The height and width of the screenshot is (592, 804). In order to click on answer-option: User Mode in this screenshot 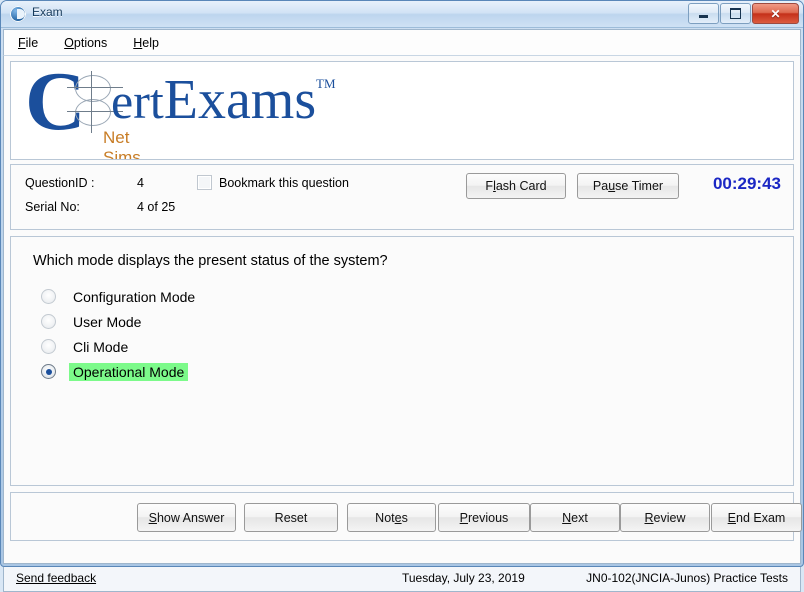, I will do `click(120, 321)`.